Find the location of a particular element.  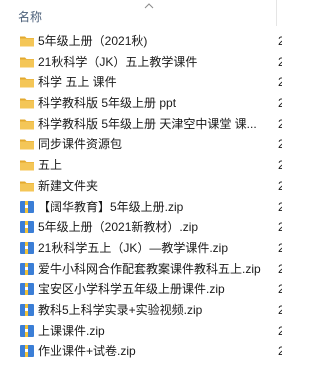

item-name: 爱牛小科网合作配套教案课件教科五上.zip is located at coordinates (149, 268).